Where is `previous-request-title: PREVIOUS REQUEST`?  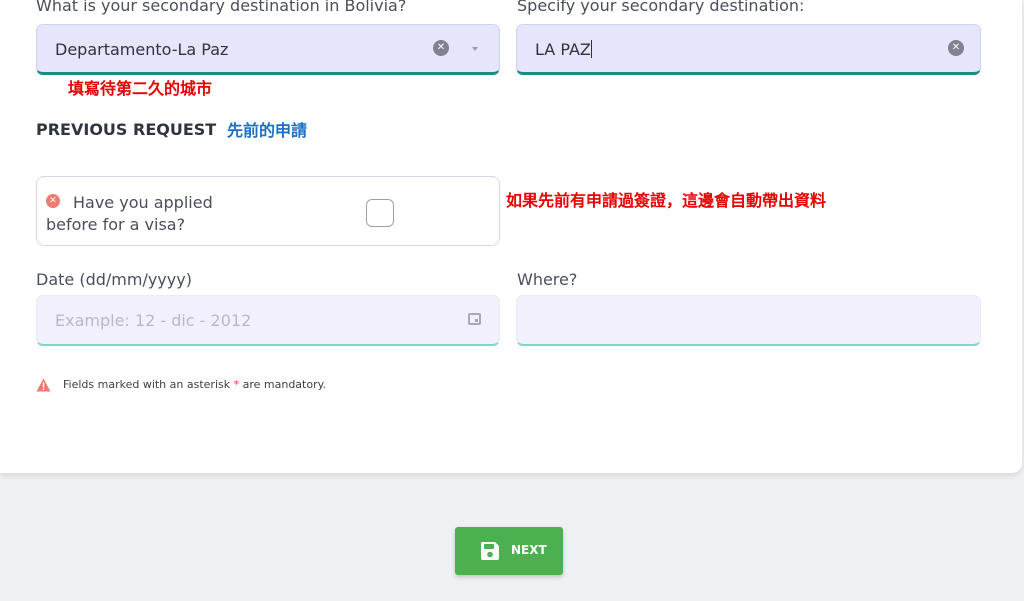 previous-request-title: PREVIOUS REQUEST is located at coordinates (126, 129).